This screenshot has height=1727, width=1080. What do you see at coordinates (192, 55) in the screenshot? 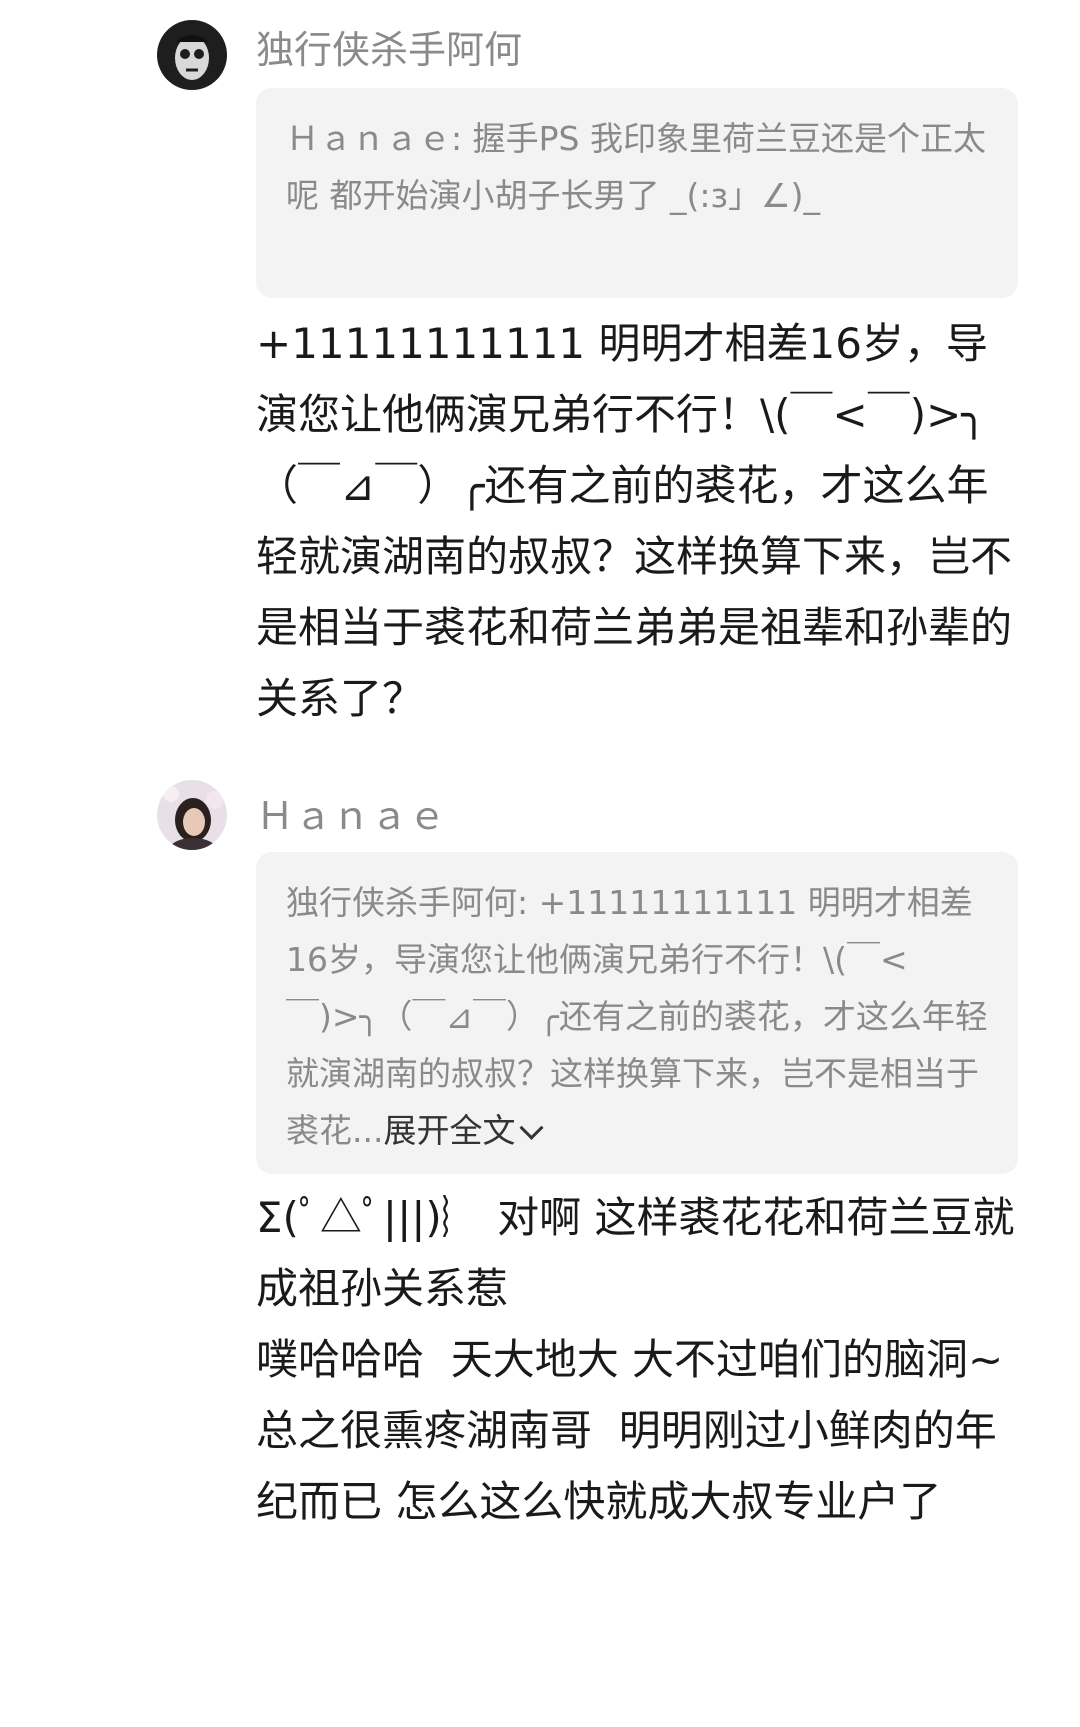
I see `skull-face-avatar-icon` at bounding box center [192, 55].